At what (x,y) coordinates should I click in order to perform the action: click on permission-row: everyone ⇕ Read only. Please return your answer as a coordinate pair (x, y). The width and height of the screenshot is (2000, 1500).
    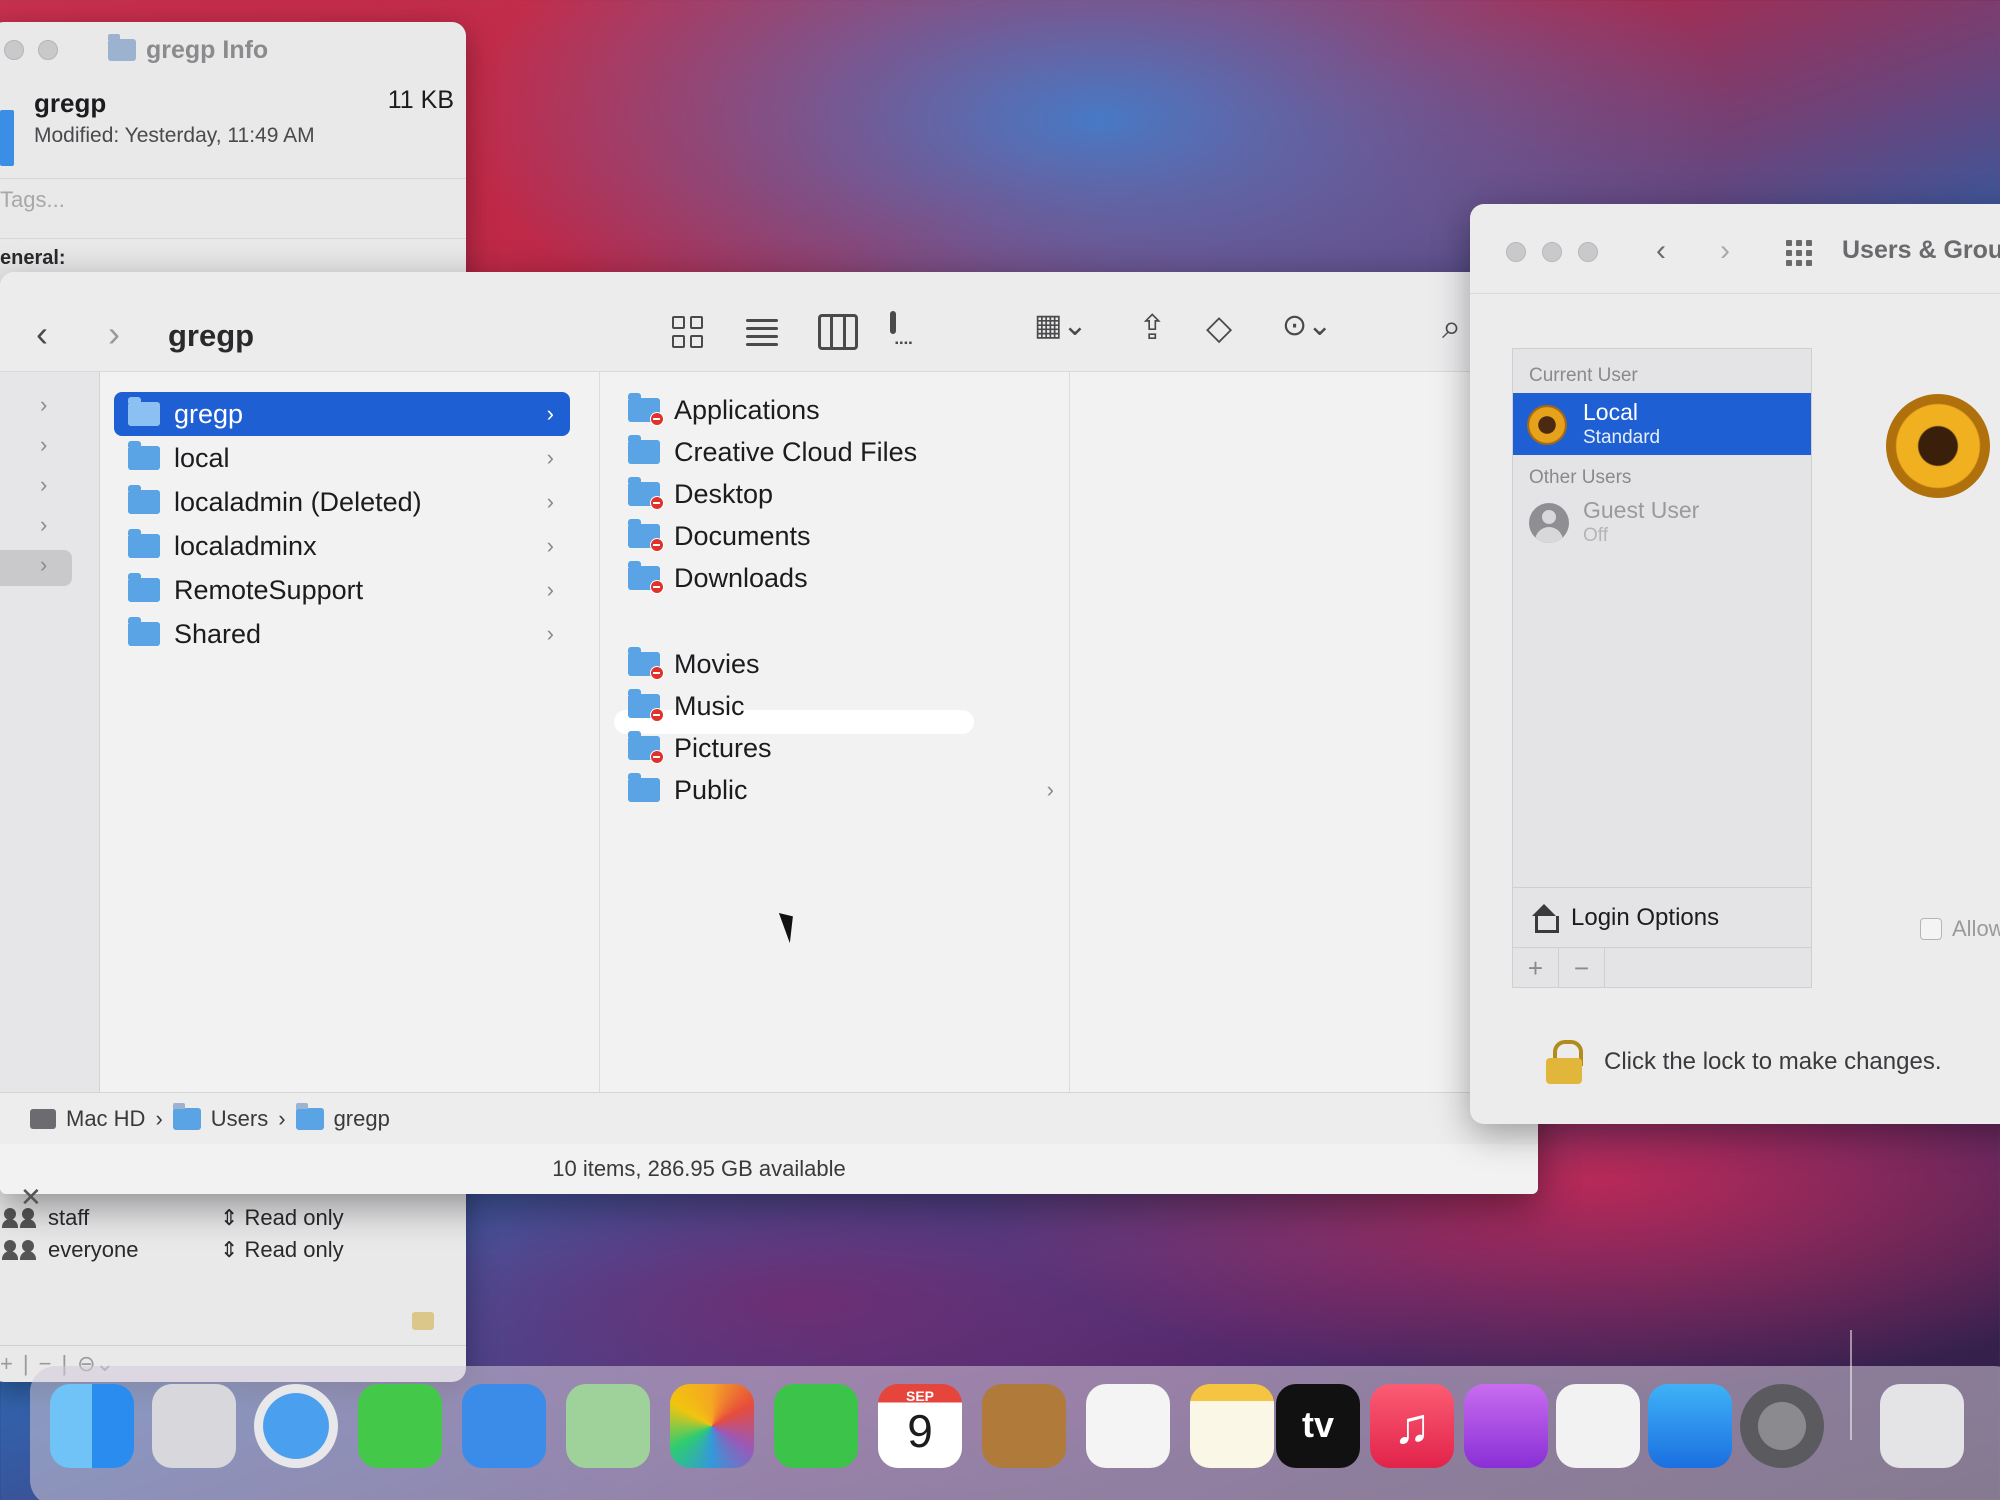
    Looking at the image, I should click on (233, 1250).